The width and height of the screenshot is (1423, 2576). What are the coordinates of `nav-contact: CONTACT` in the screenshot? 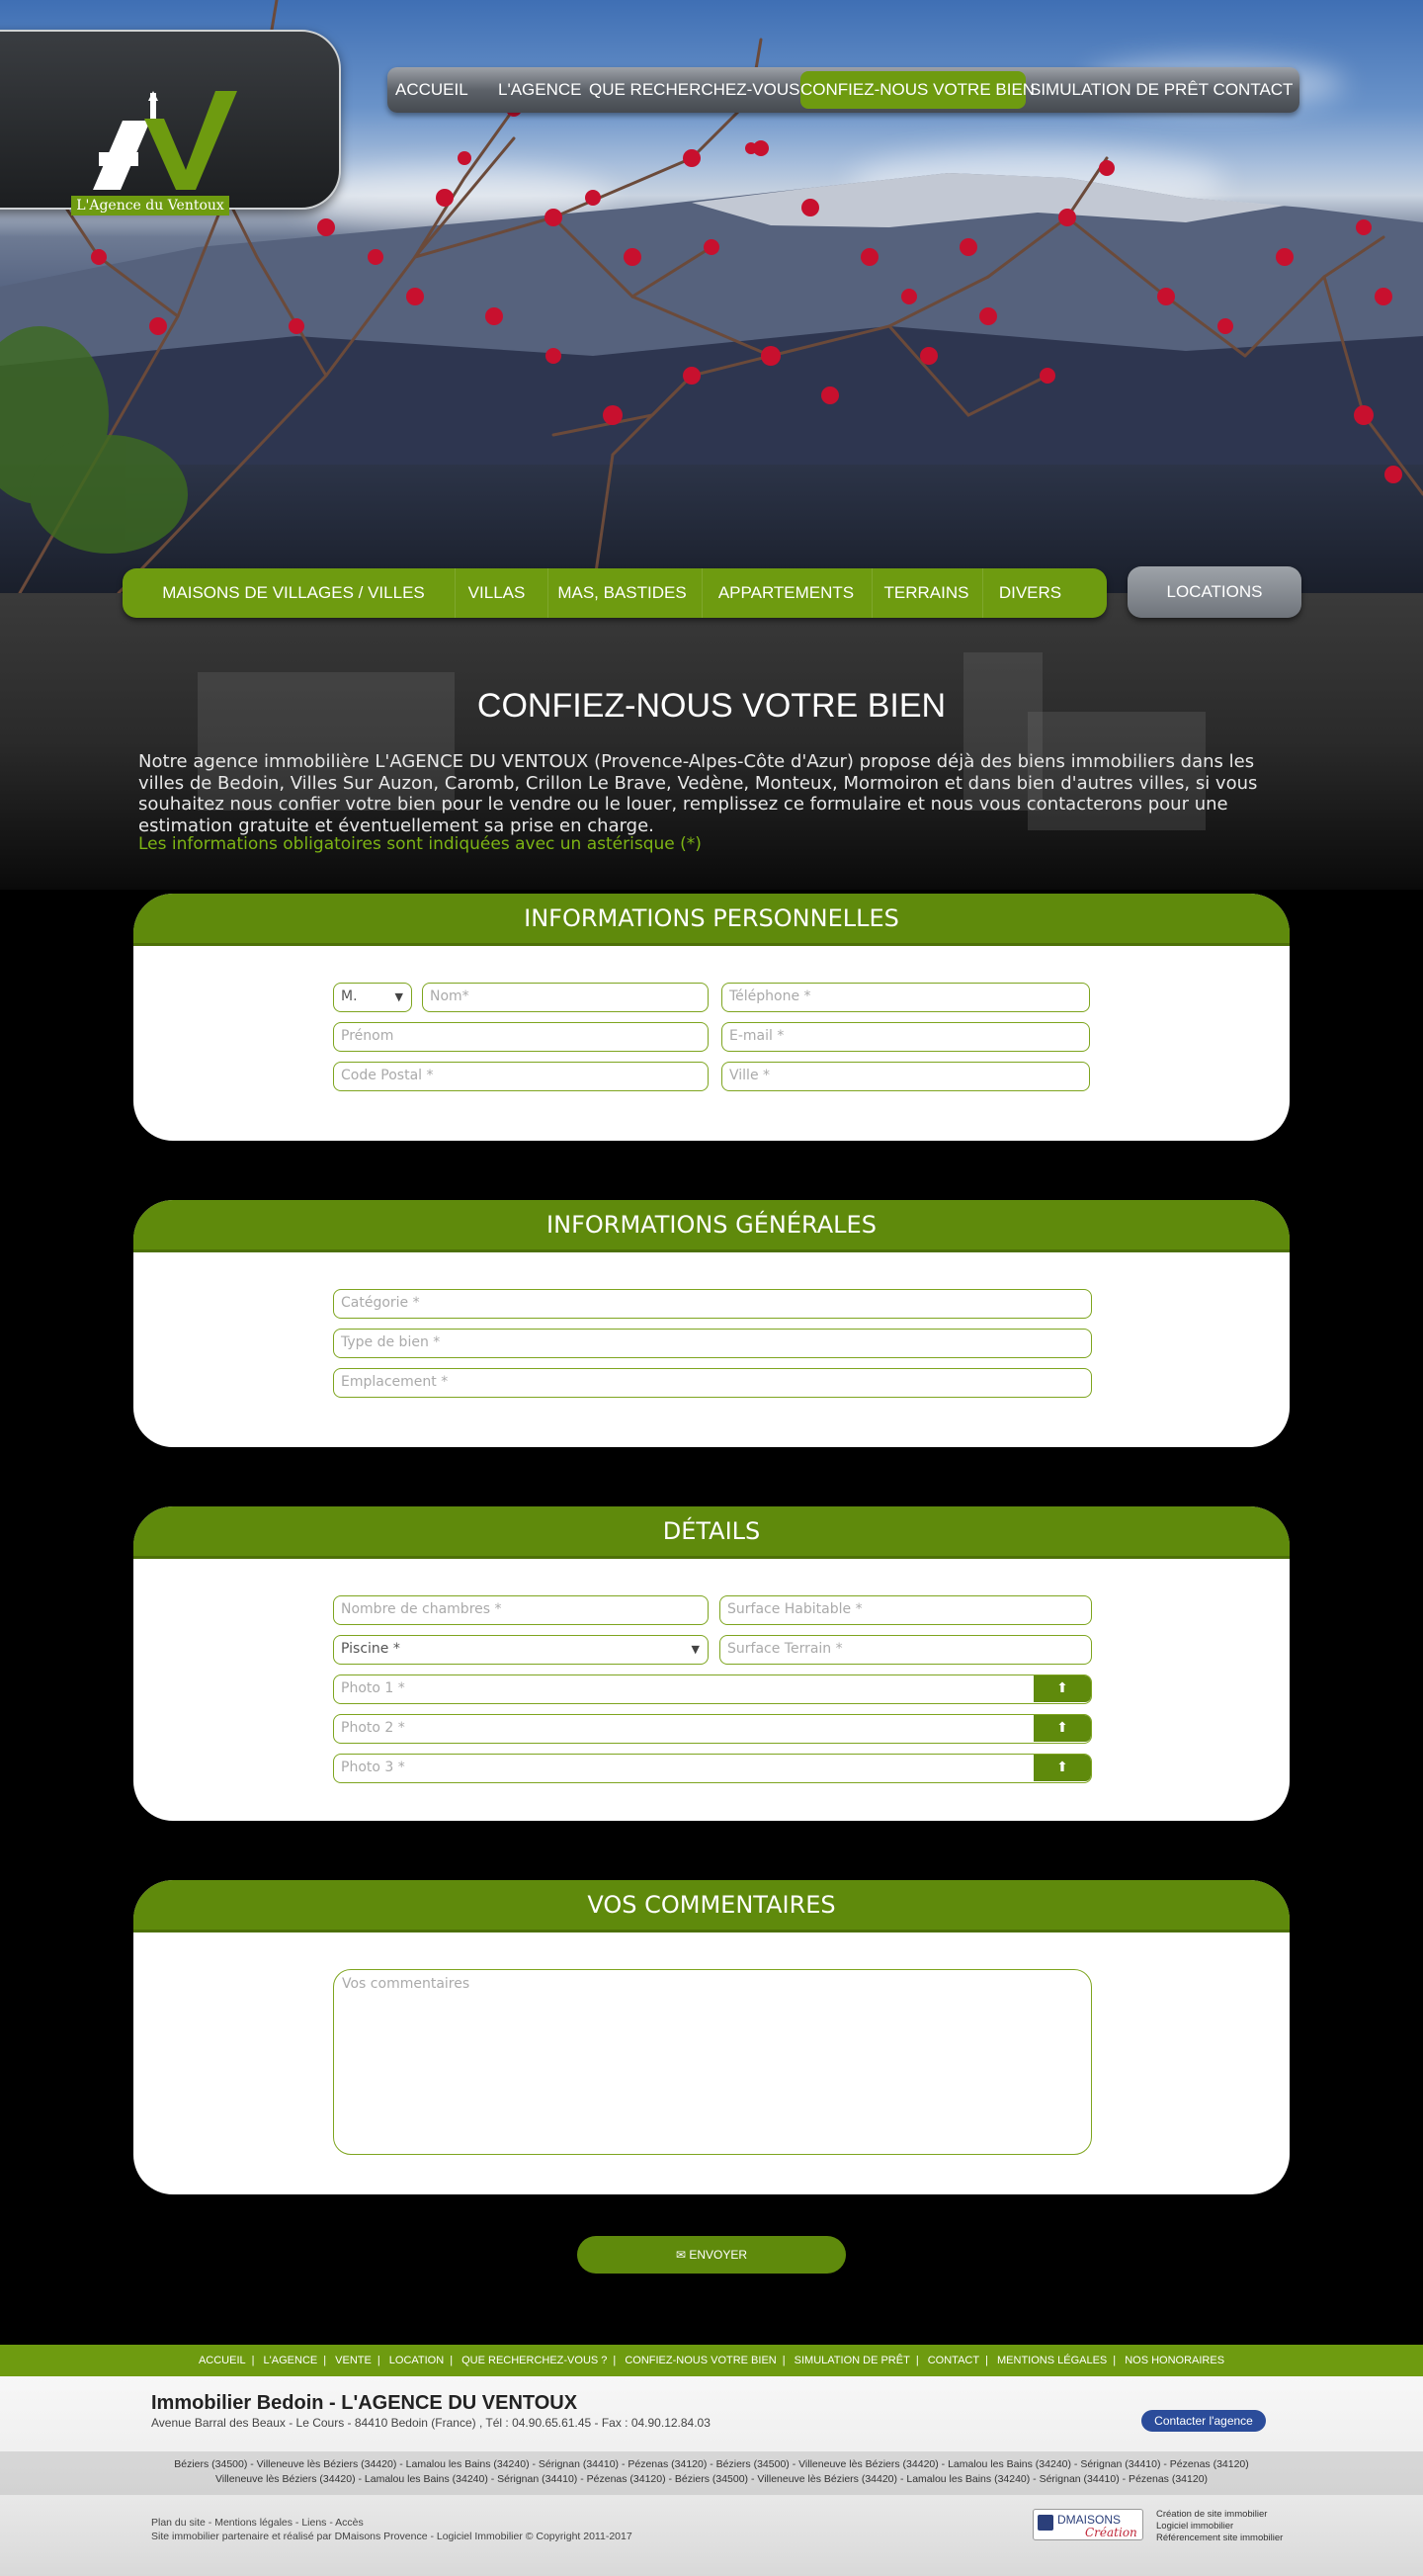 It's located at (1253, 90).